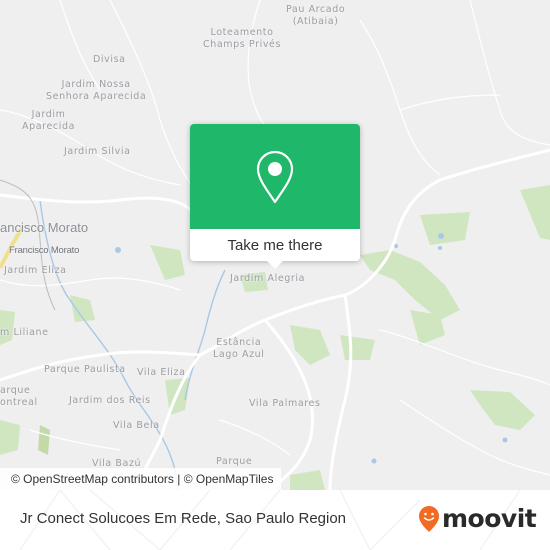 This screenshot has height=550, width=550. I want to click on place-label-vila-palmares: Vila Palmares, so click(285, 403).